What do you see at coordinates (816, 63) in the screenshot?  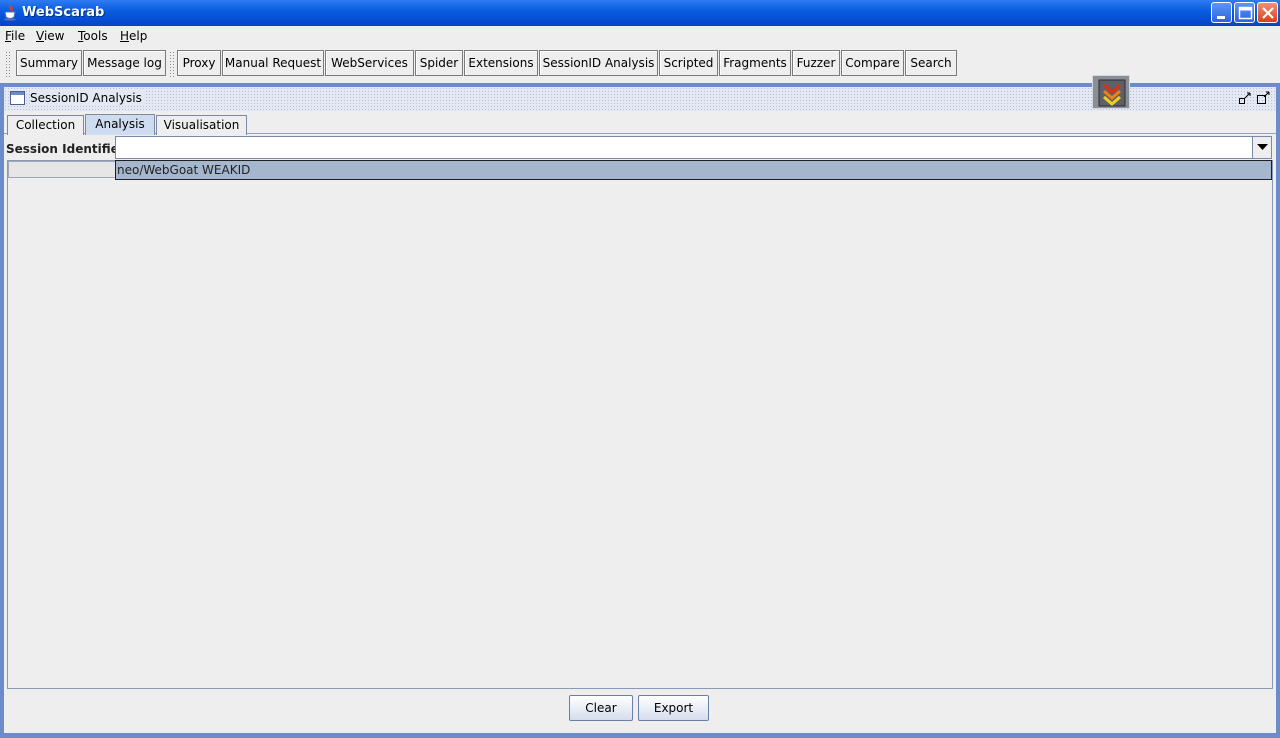 I see `fuzzer-button: Fuzzer` at bounding box center [816, 63].